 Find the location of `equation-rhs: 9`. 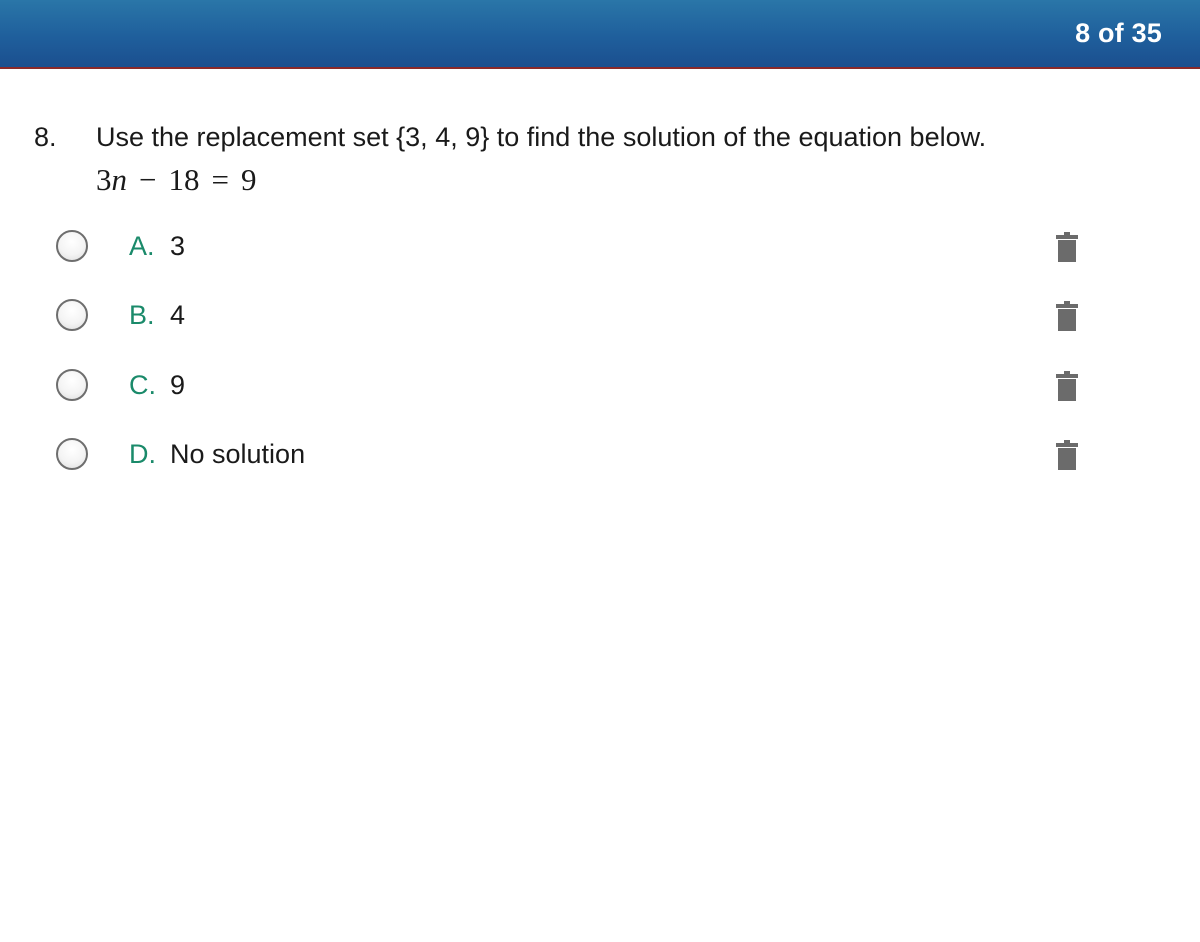

equation-rhs: 9 is located at coordinates (248, 179).